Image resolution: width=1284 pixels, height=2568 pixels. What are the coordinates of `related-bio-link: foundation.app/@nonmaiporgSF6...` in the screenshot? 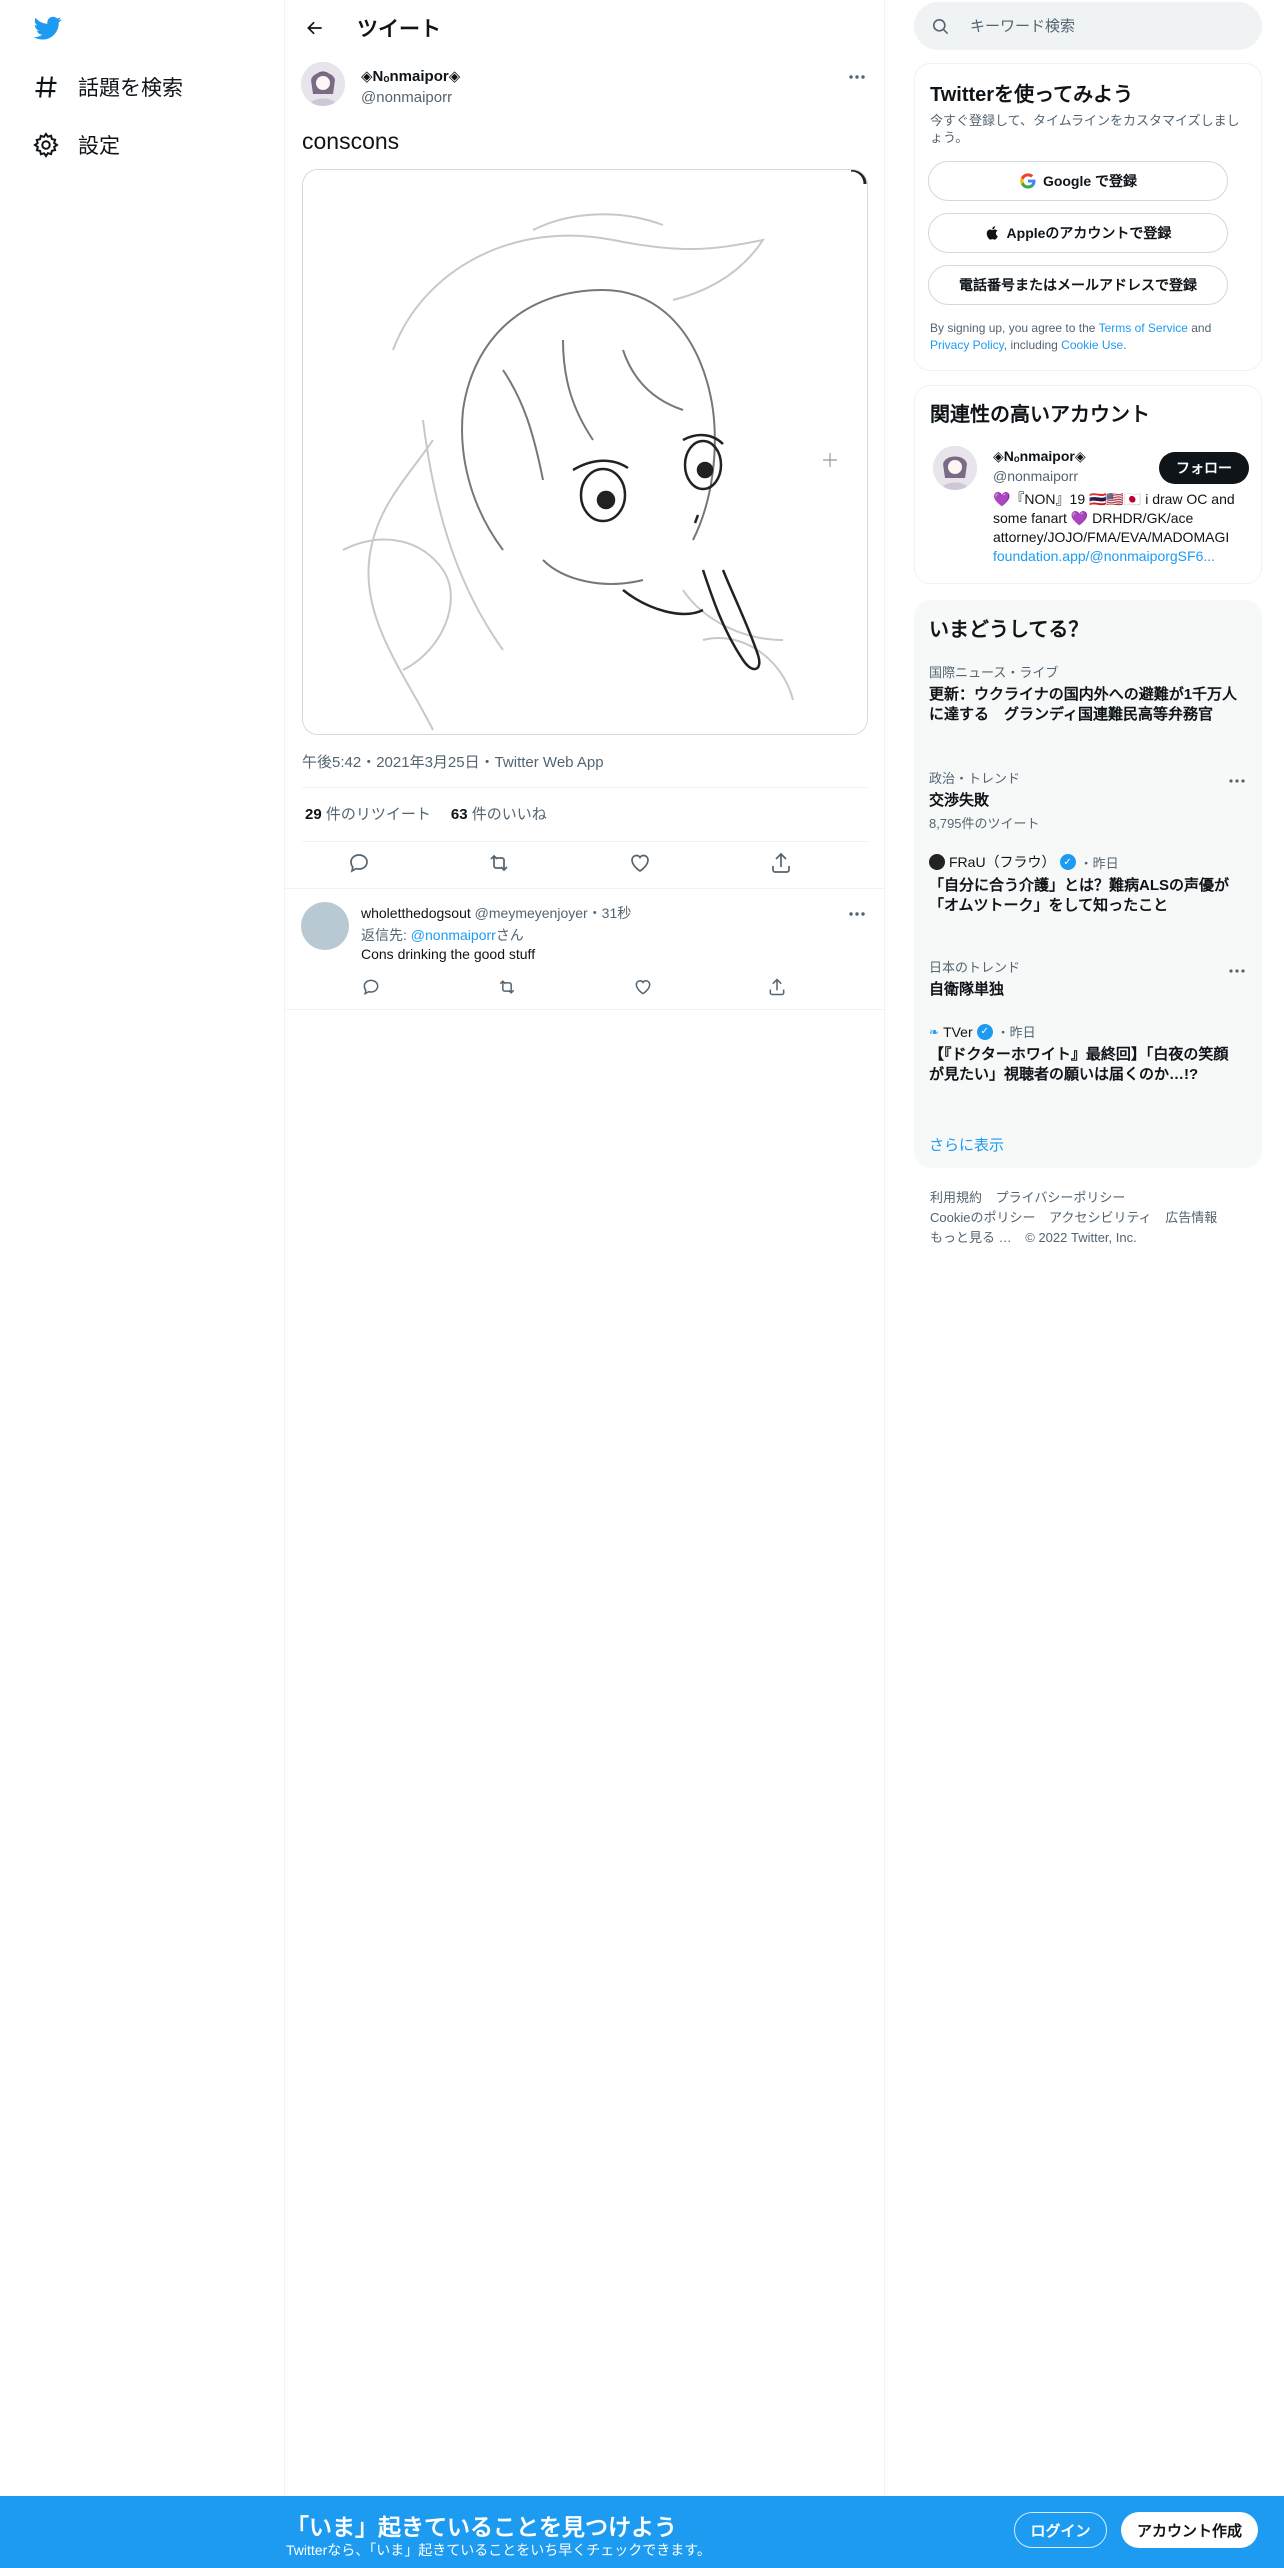 It's located at (1104, 556).